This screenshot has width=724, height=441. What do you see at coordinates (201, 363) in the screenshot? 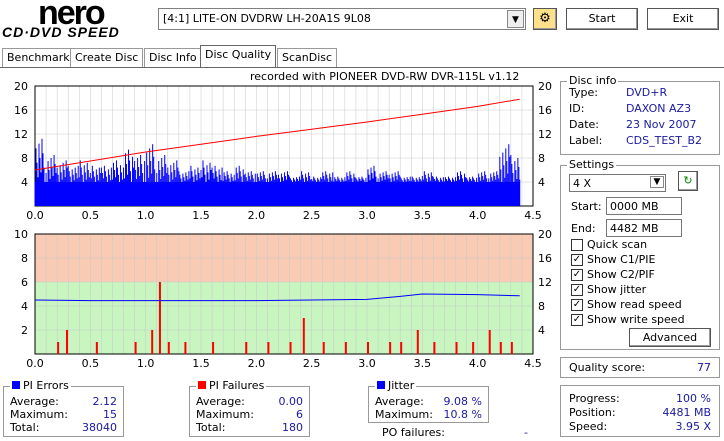
I see `x-tick-label: 1.5` at bounding box center [201, 363].